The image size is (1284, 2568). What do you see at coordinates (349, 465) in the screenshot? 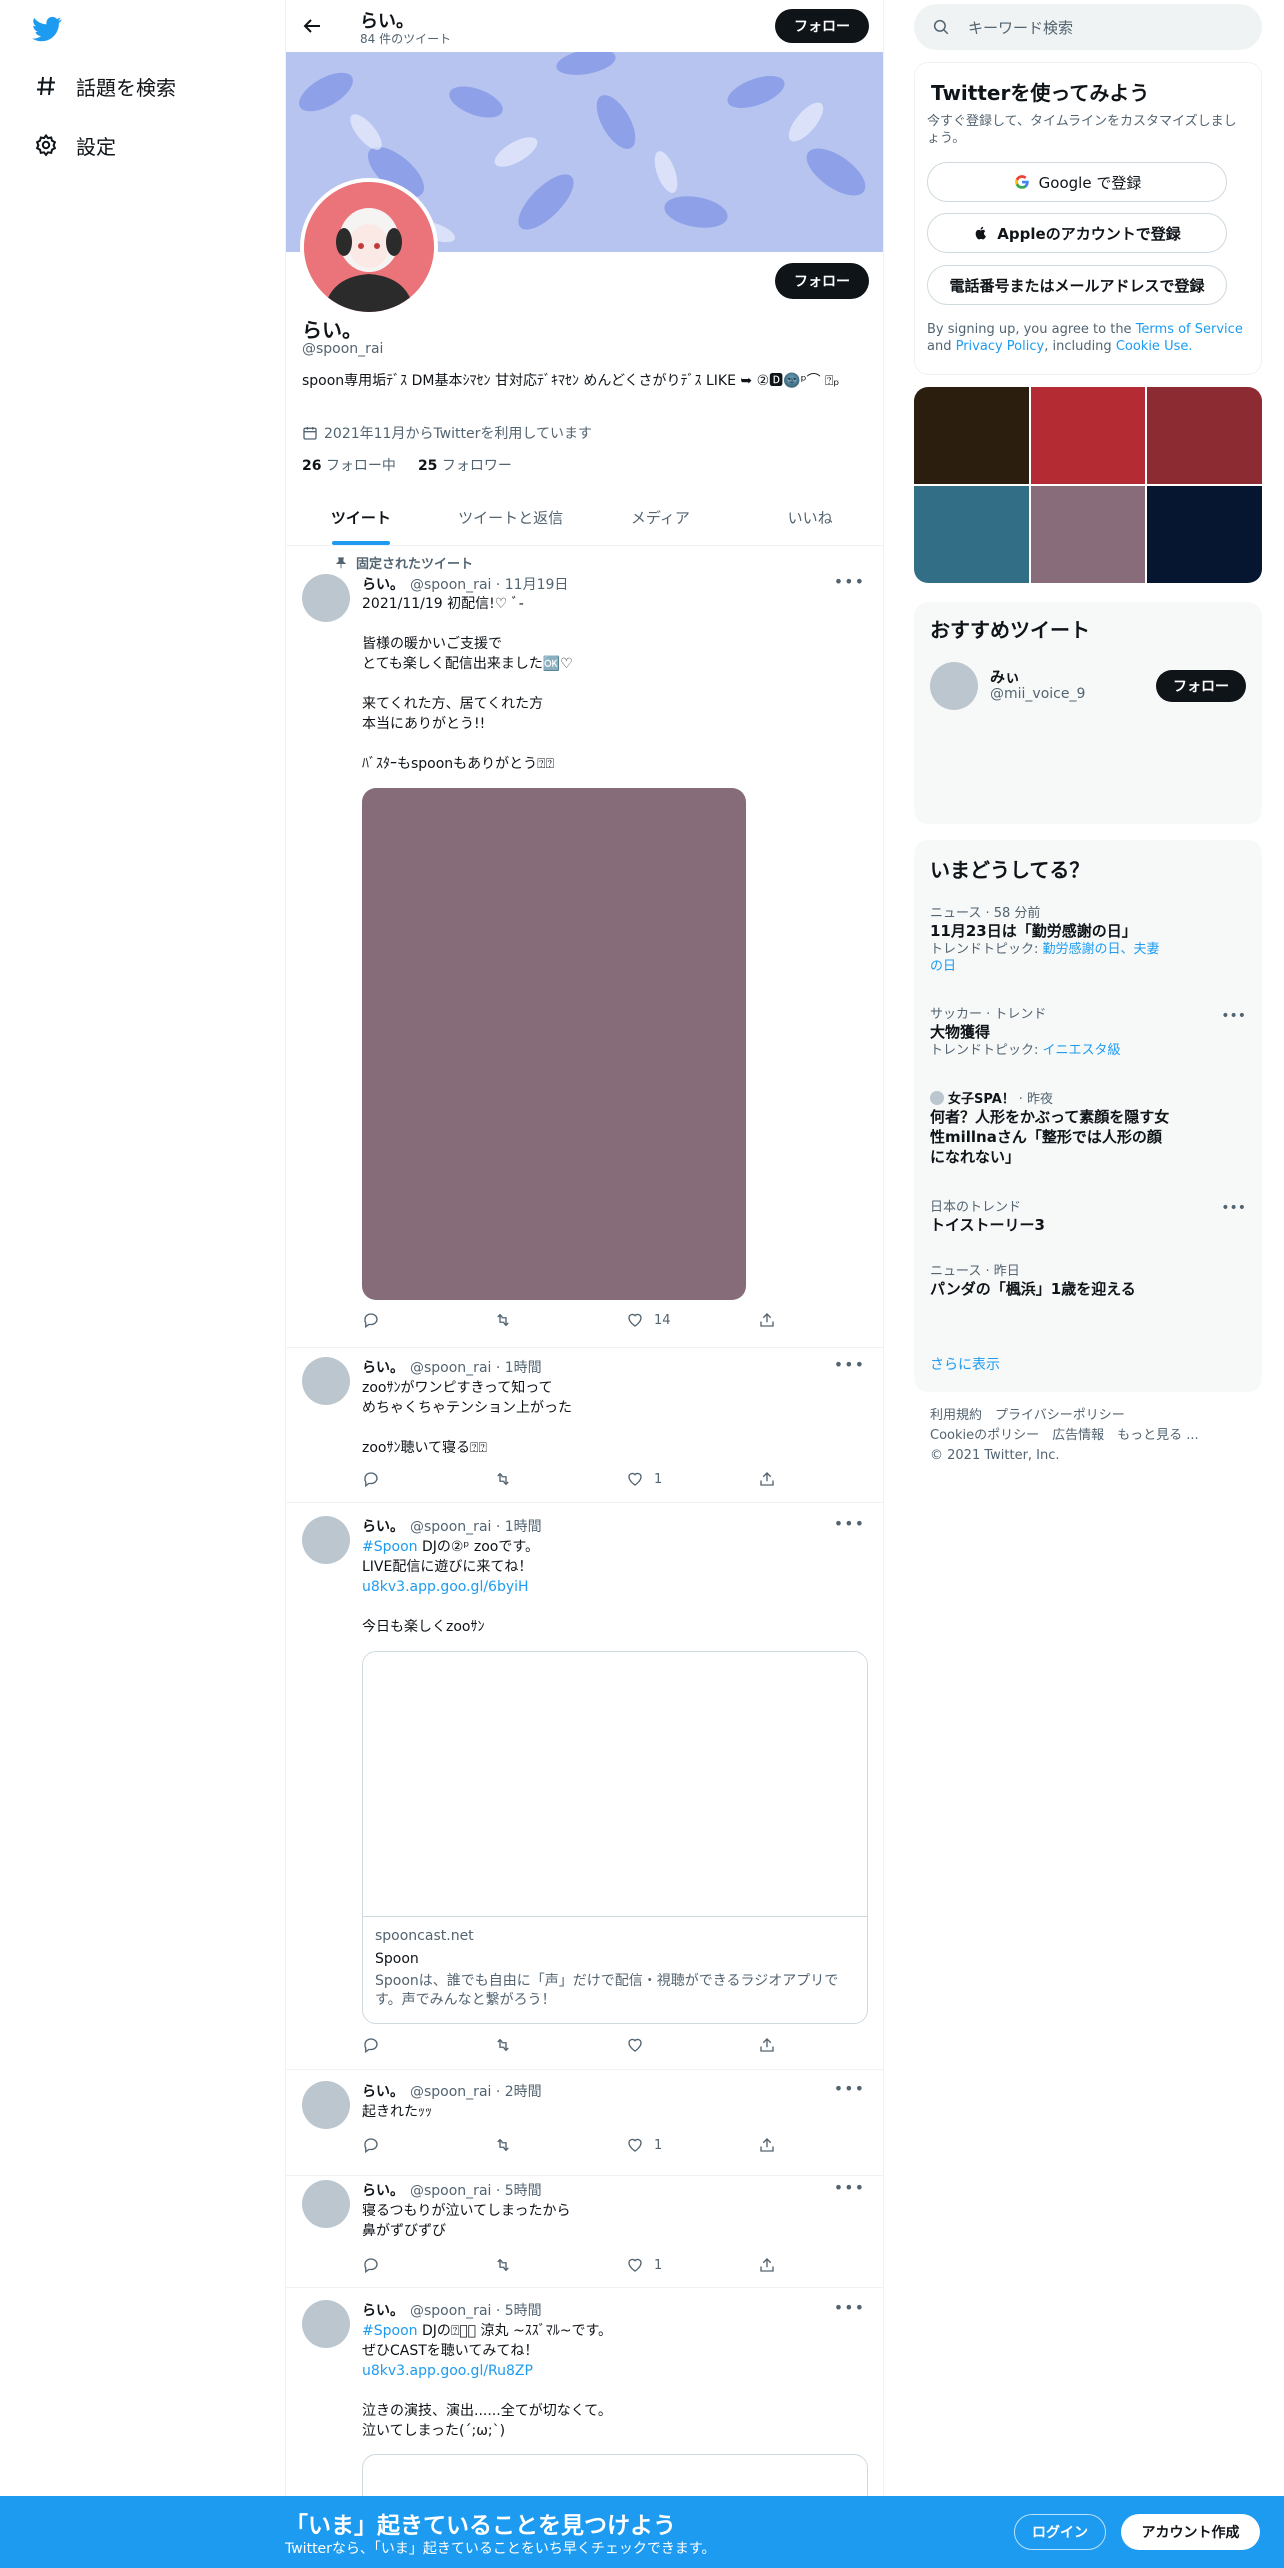
I see `following-link: 26 フォロー中` at bounding box center [349, 465].